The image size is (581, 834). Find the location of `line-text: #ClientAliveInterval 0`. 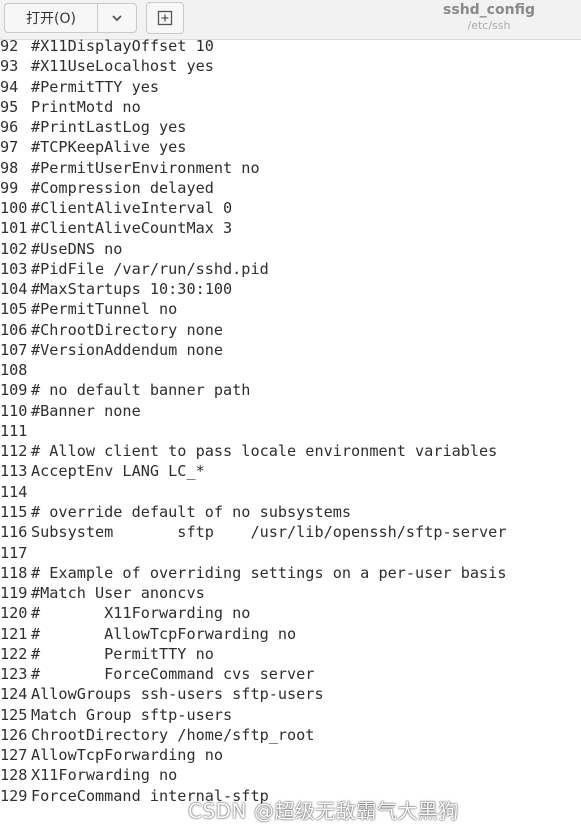

line-text: #ClientAliveInterval 0 is located at coordinates (132, 208).